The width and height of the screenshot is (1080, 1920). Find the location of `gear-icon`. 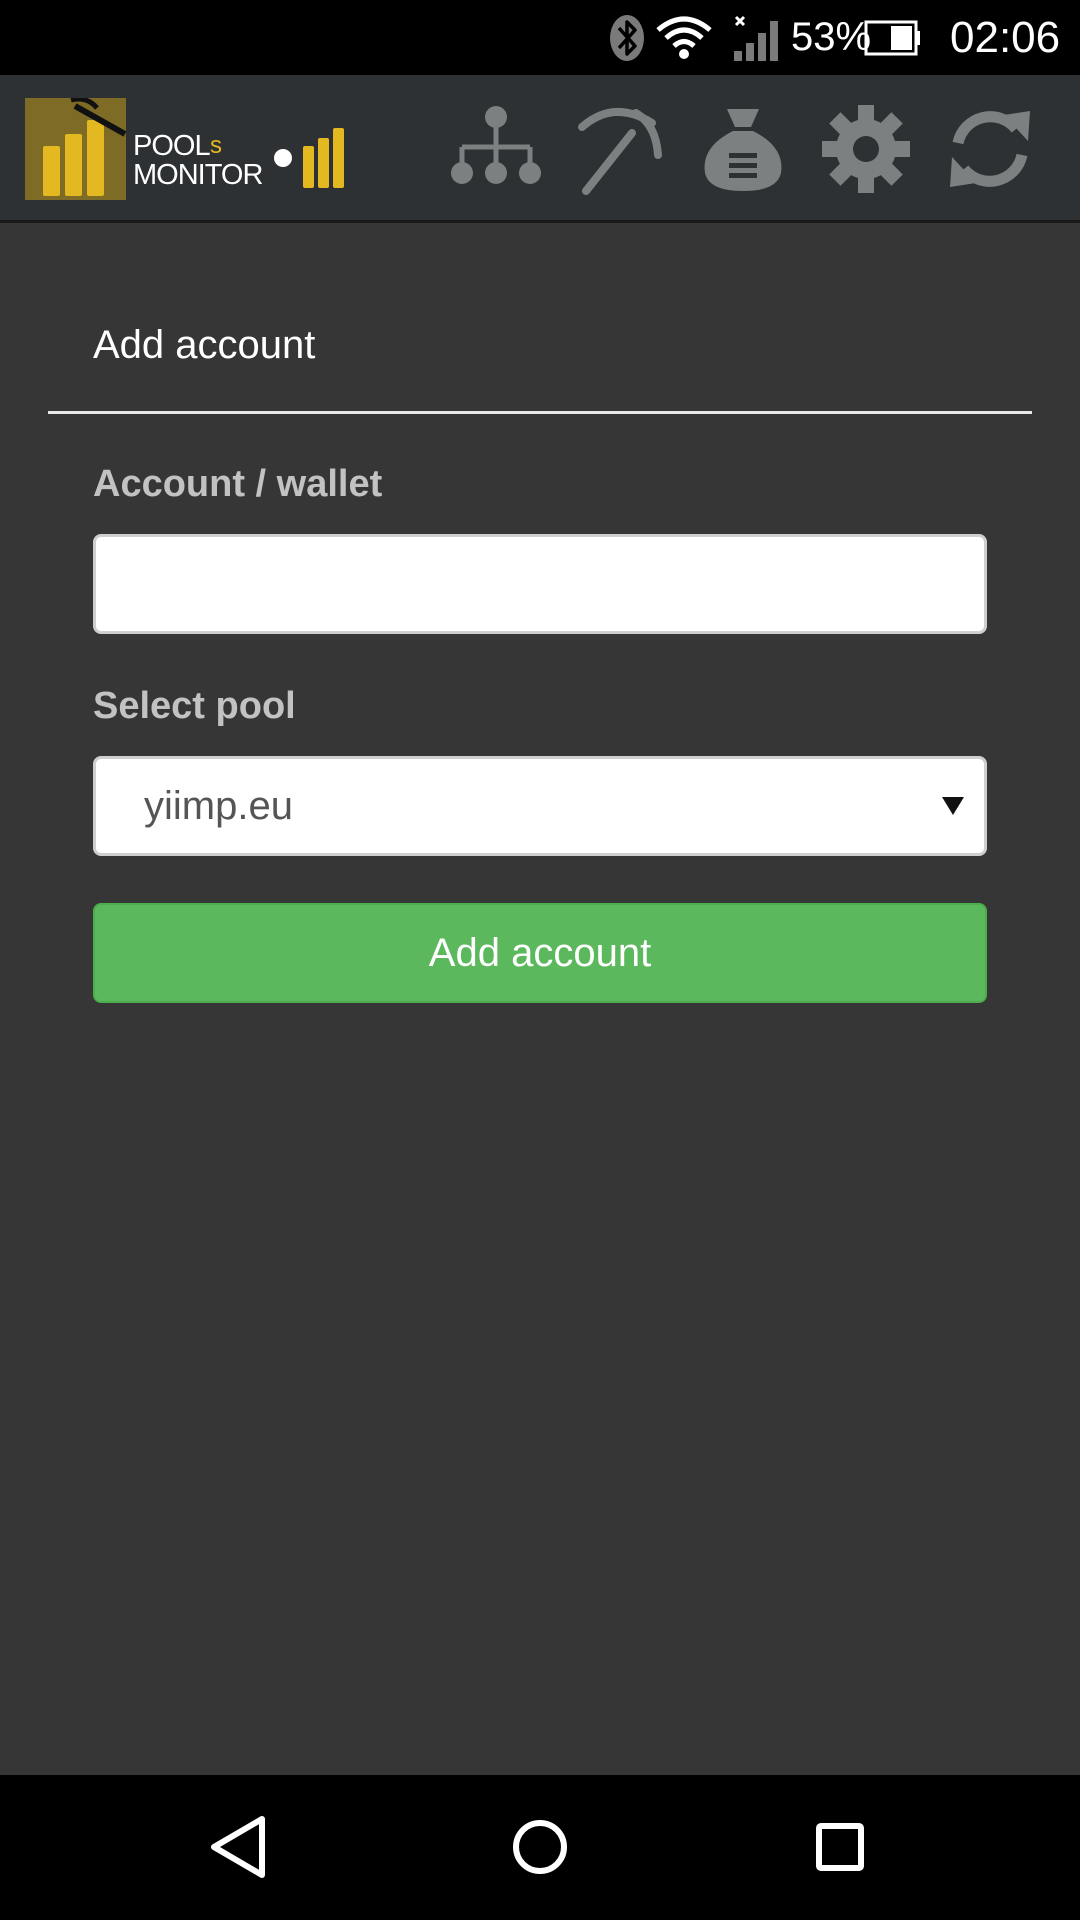

gear-icon is located at coordinates (866, 149).